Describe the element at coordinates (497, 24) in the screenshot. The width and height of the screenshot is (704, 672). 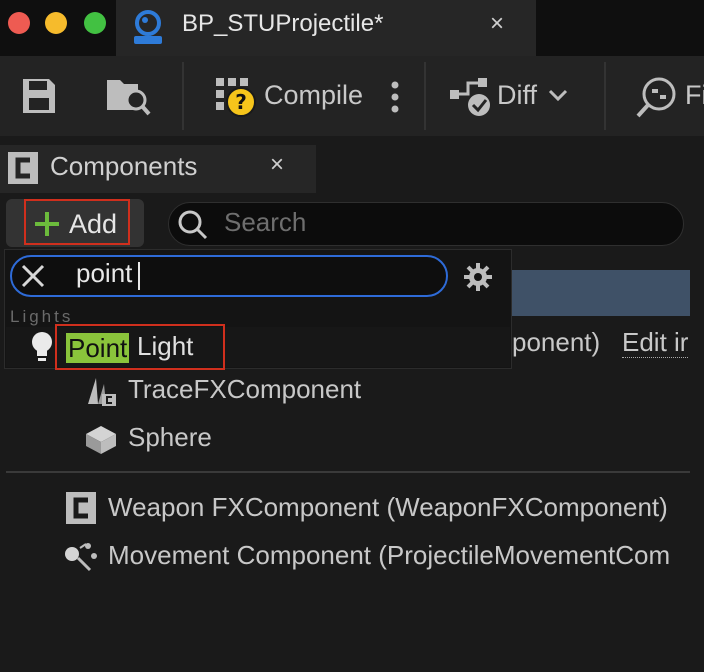
I see `tab-close-button: ×` at that location.